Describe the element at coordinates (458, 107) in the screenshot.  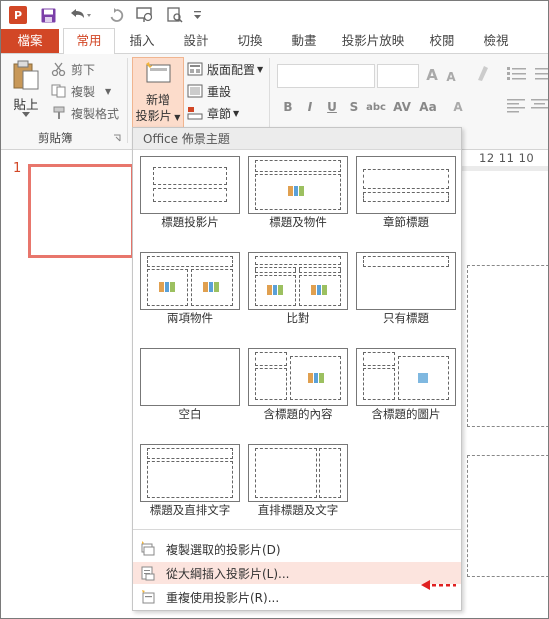
I see `font-color-icon: A` at that location.